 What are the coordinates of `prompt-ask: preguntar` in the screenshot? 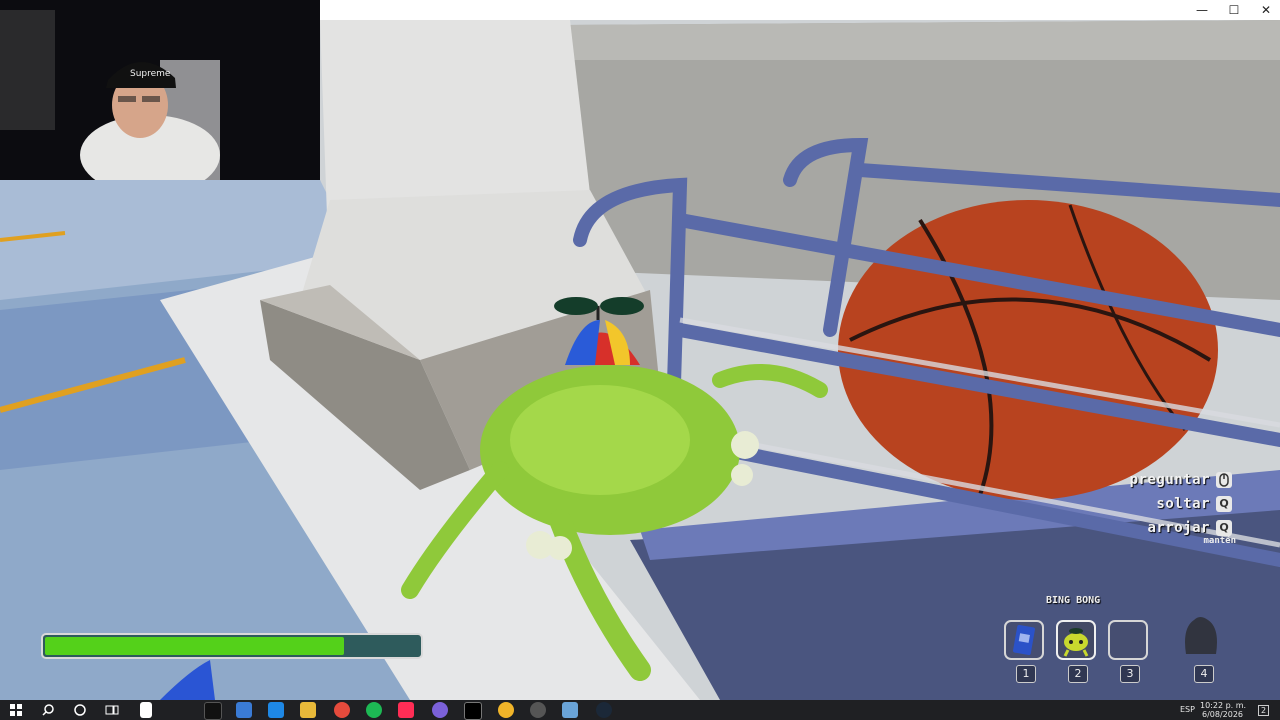 It's located at (1181, 480).